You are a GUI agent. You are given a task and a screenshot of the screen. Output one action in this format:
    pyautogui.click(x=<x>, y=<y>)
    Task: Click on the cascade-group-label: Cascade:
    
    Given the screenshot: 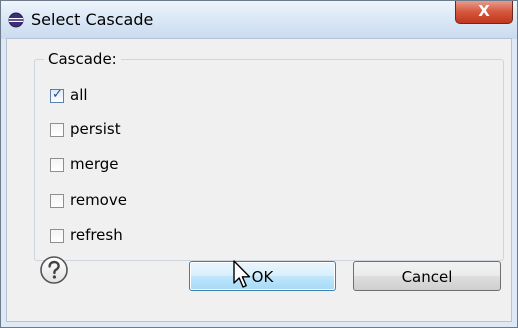 What is the action you would take?
    pyautogui.click(x=82, y=59)
    